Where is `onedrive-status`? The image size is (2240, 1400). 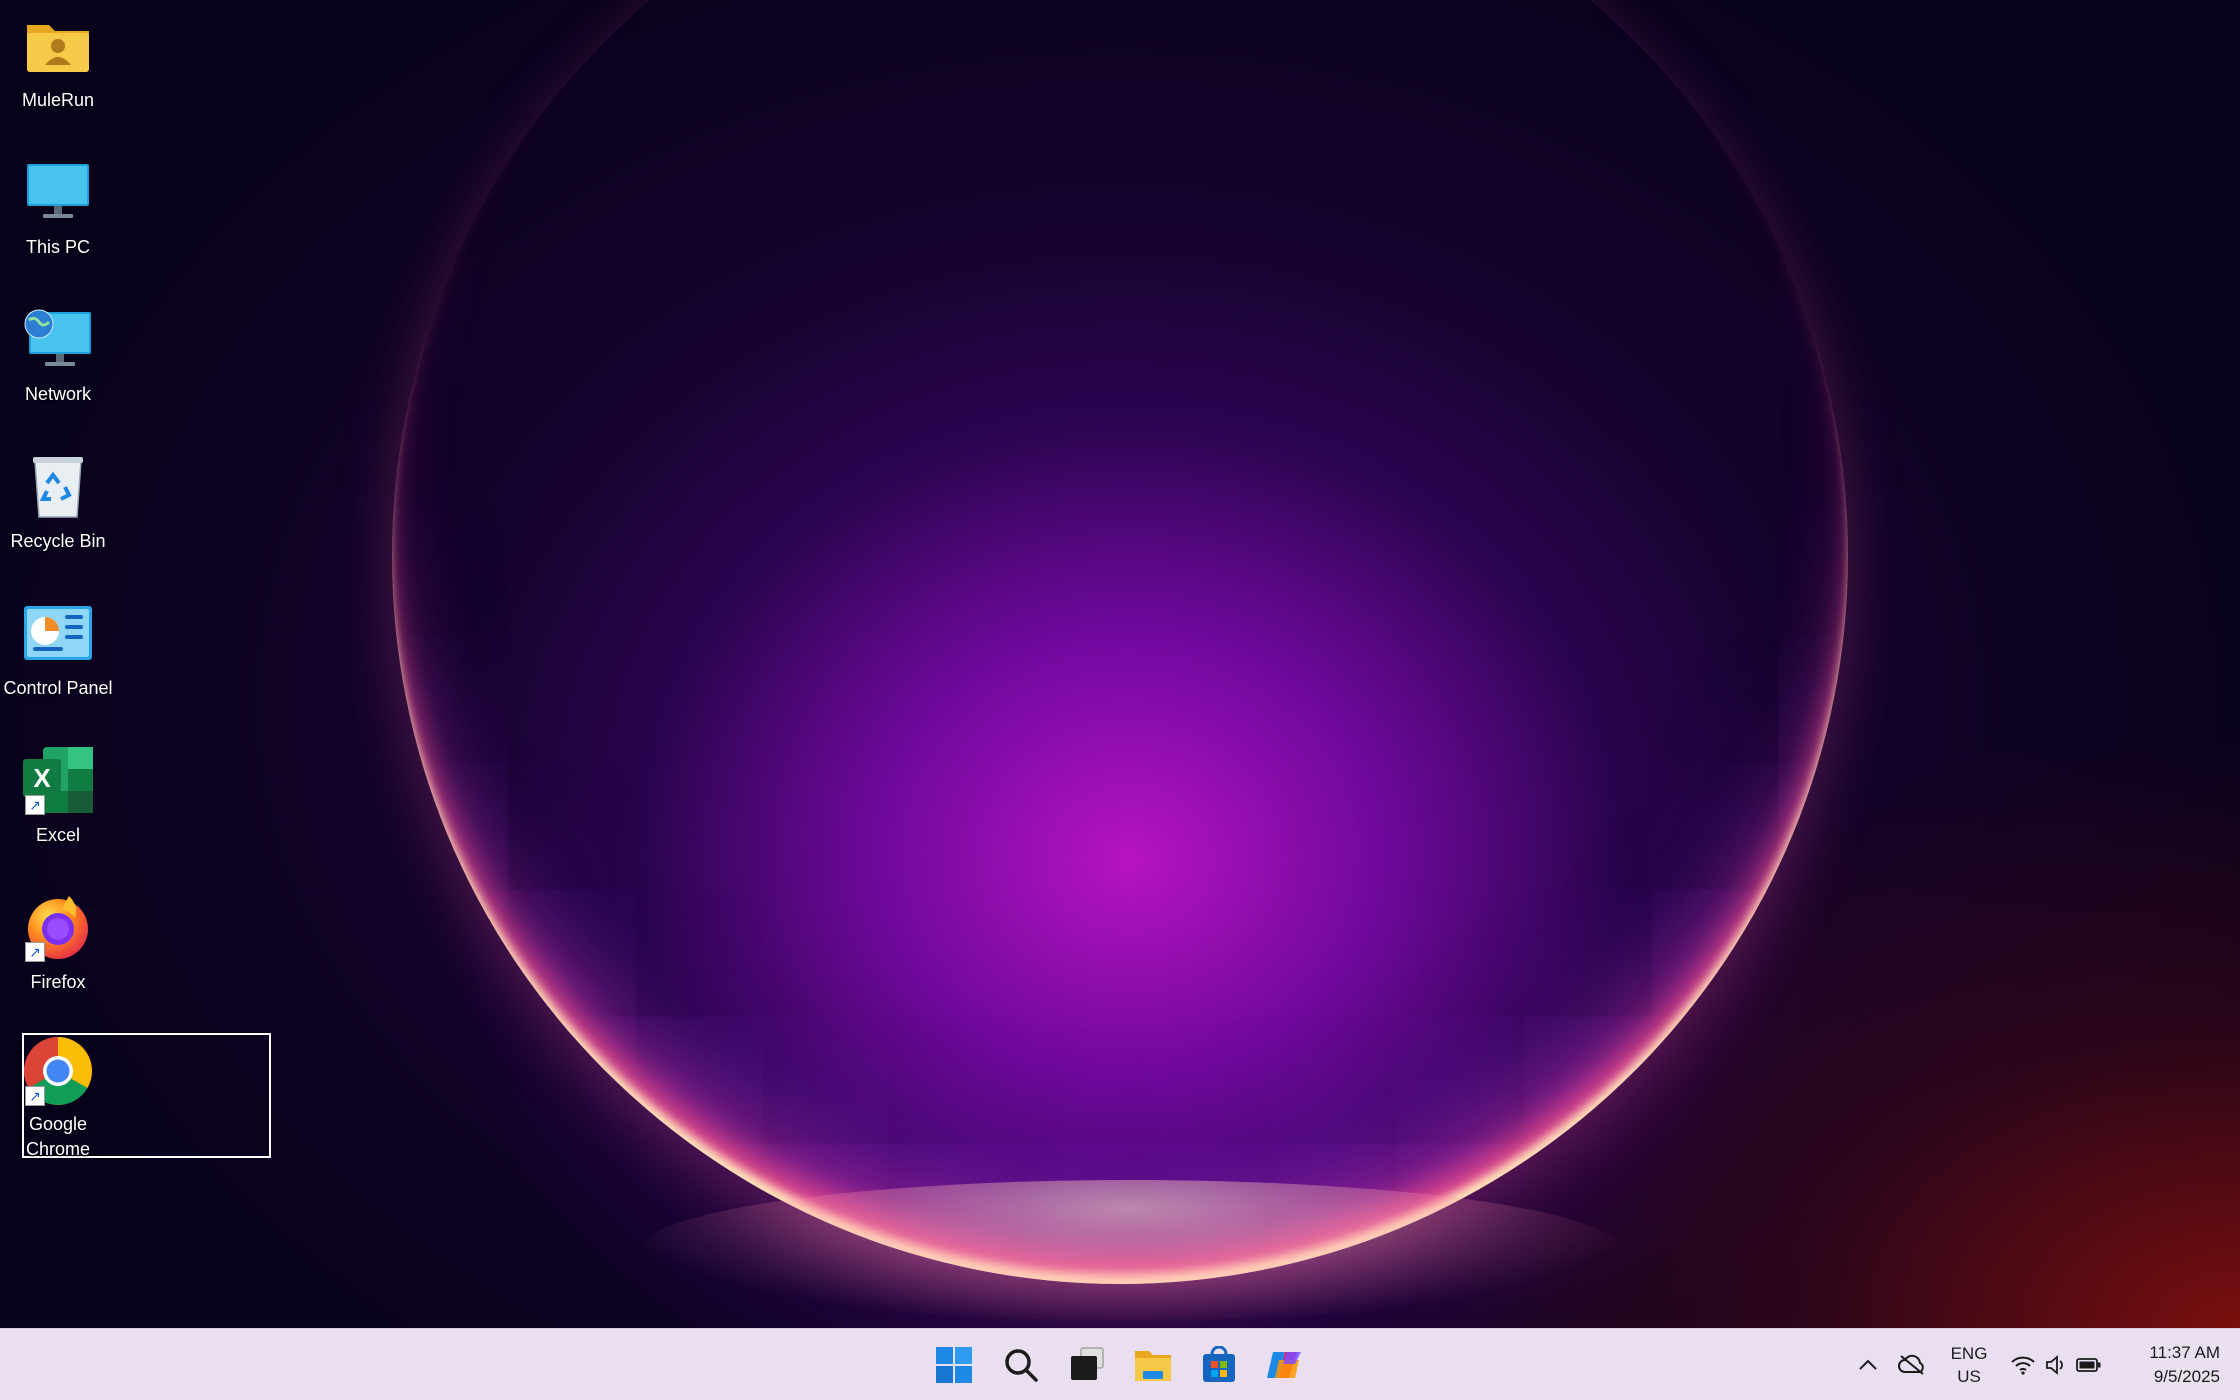 onedrive-status is located at coordinates (1912, 1365).